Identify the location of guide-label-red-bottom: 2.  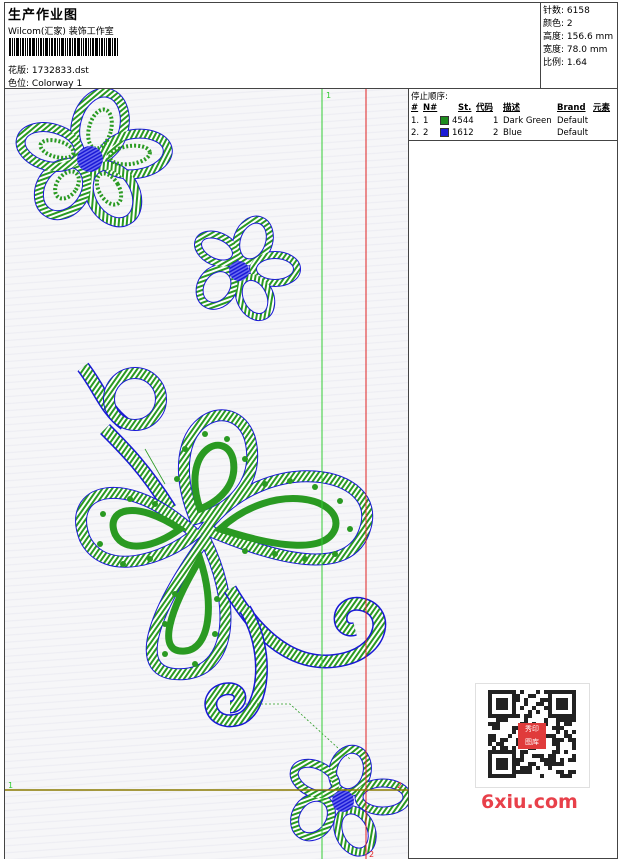
(371, 854).